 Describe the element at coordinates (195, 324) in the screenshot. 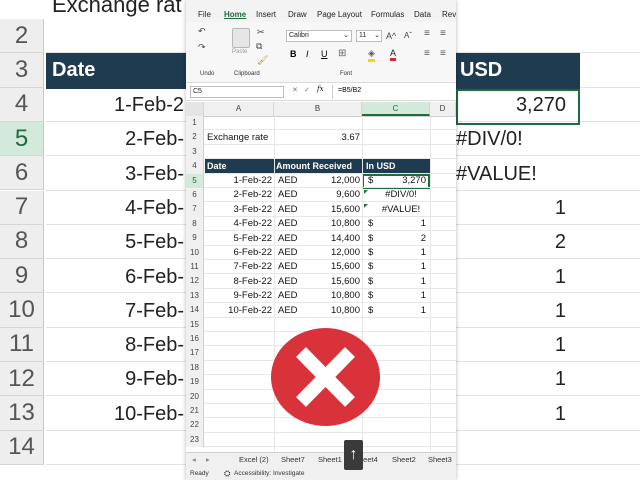

I see `row-header-15: 15` at that location.